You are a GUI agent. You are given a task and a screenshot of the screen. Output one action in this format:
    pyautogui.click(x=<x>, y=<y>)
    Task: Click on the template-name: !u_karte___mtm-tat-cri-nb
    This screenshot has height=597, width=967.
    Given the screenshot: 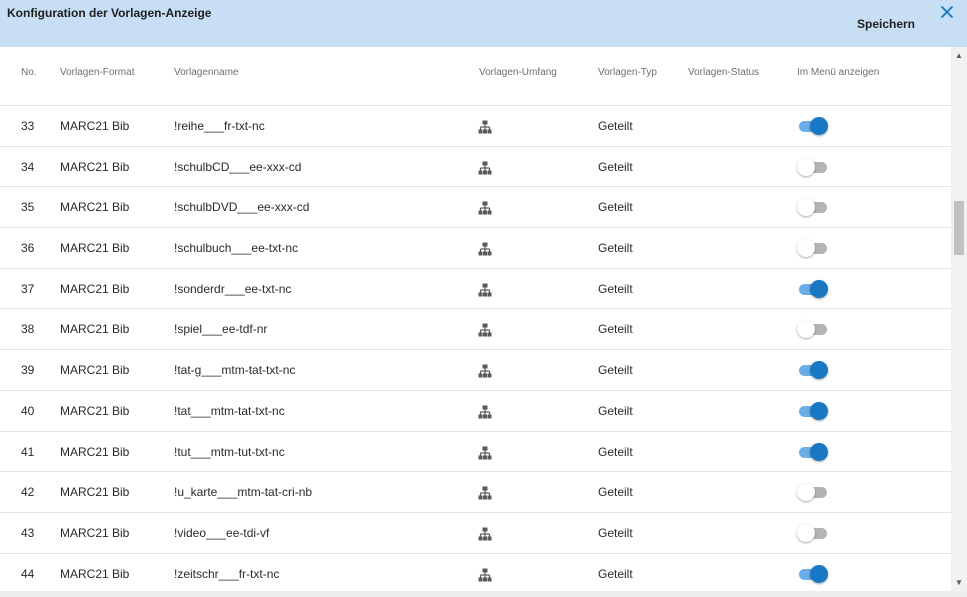 What is the action you would take?
    pyautogui.click(x=243, y=492)
    